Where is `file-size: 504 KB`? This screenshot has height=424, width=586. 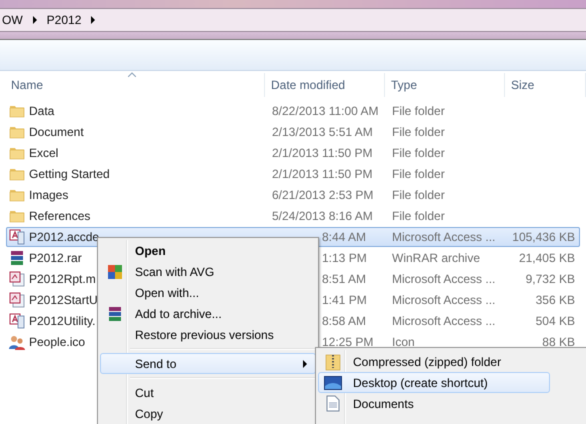 file-size: 504 KB is located at coordinates (555, 321).